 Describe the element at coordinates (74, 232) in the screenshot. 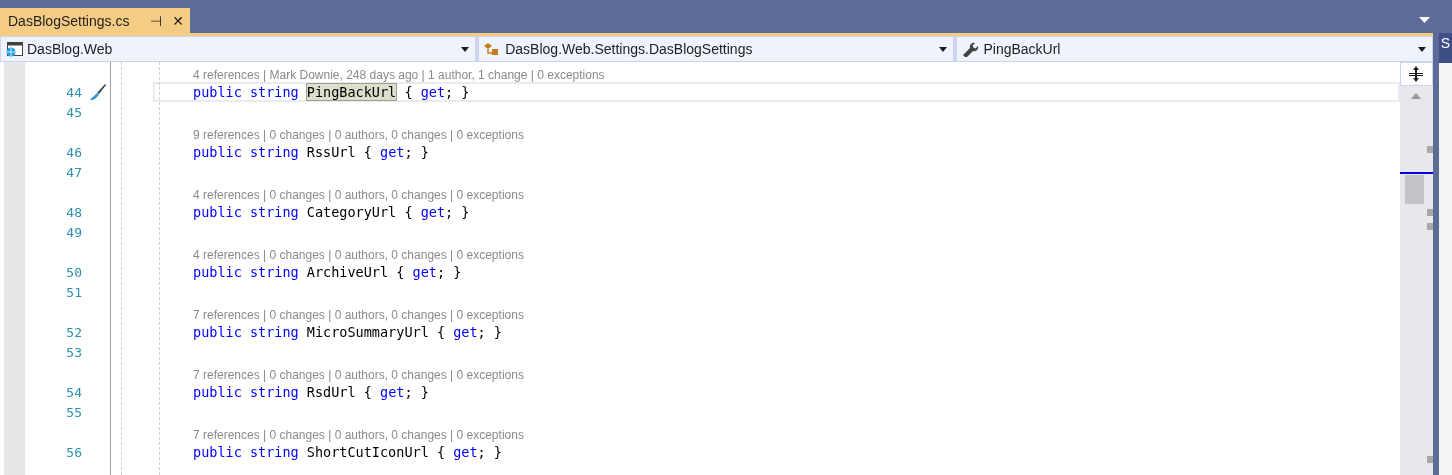

I see `line-number: 49` at that location.